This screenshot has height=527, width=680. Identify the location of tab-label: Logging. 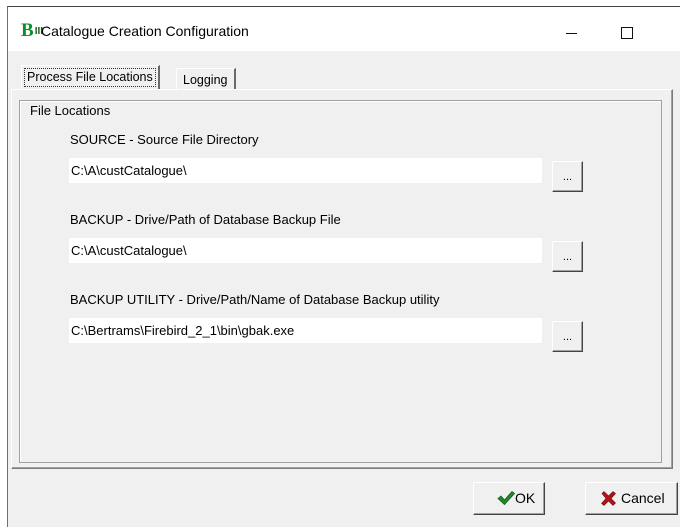
(205, 80).